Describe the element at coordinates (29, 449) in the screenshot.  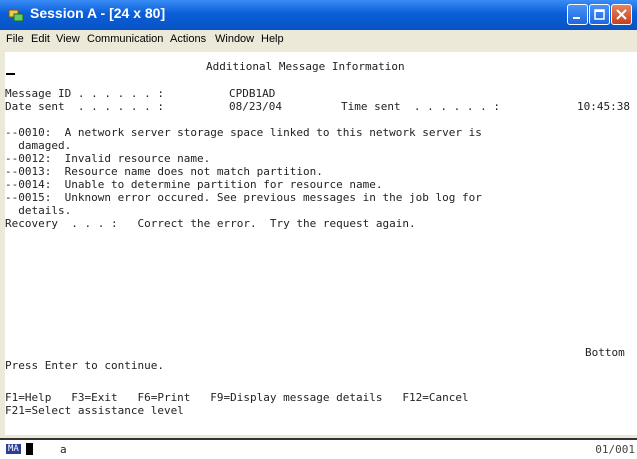
I see `input-inhibit-indicator` at that location.